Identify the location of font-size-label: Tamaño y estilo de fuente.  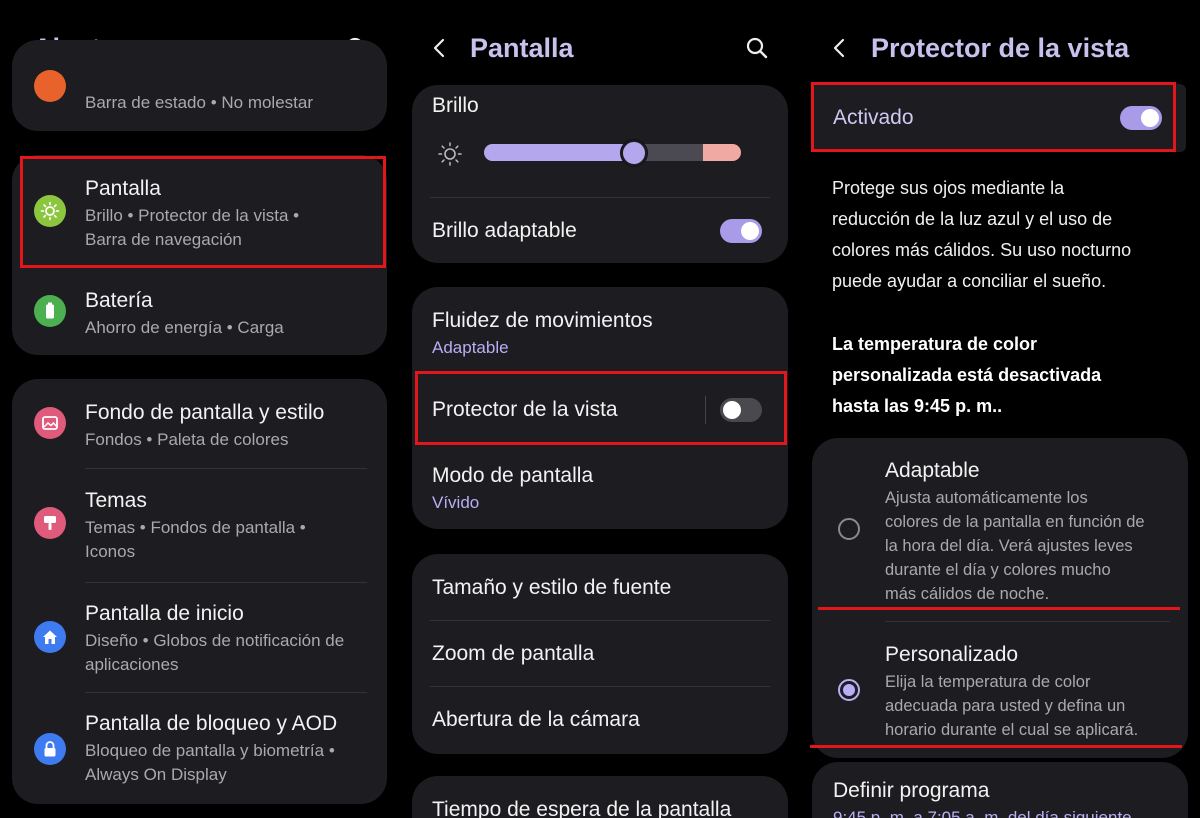
(552, 587).